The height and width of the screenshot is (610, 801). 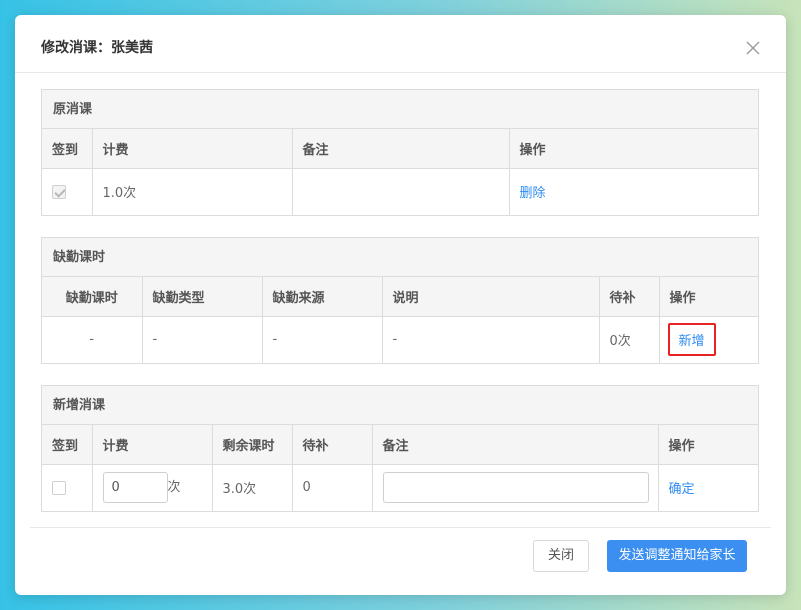 What do you see at coordinates (682, 489) in the screenshot?
I see `confirm-link: 确定` at bounding box center [682, 489].